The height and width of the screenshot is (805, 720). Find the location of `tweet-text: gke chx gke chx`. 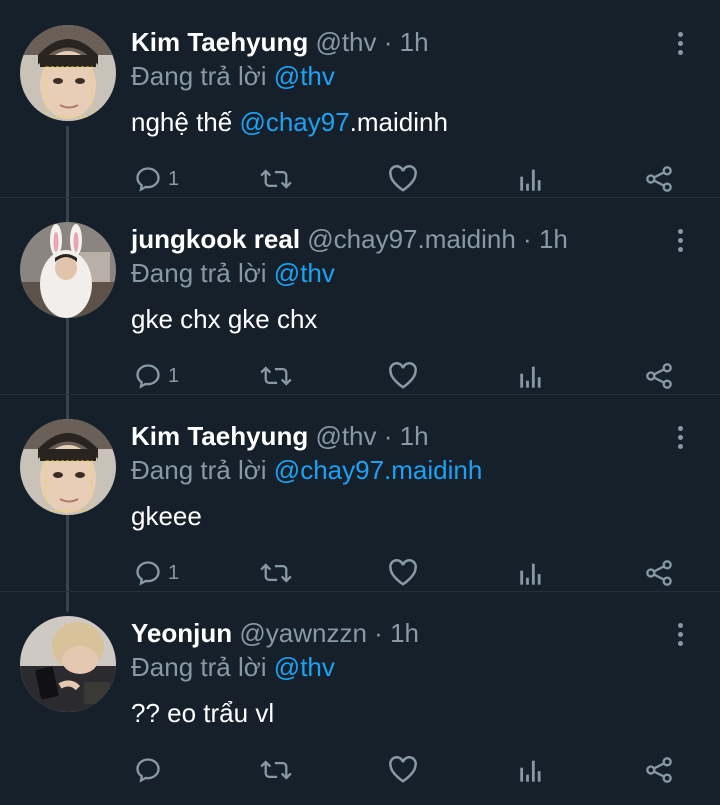

tweet-text: gke chx gke chx is located at coordinates (224, 319).